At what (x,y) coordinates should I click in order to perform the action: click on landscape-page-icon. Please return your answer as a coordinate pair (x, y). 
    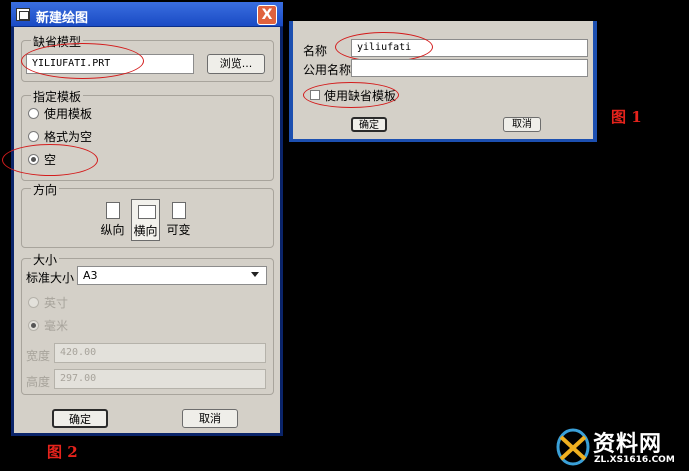
    Looking at the image, I should click on (147, 212).